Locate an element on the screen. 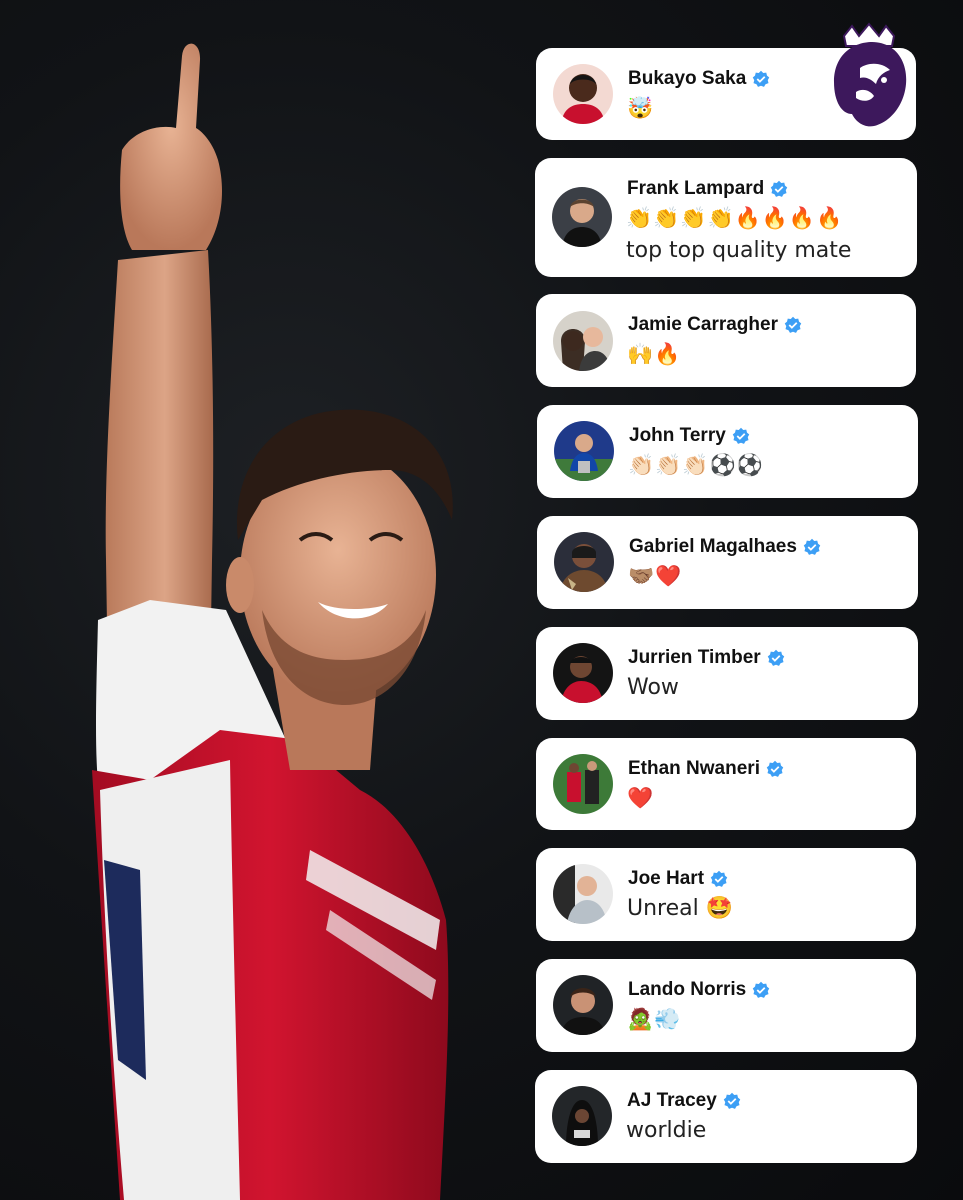 The image size is (963, 1200). commenter-name-text: Joe Hart is located at coordinates (666, 879).